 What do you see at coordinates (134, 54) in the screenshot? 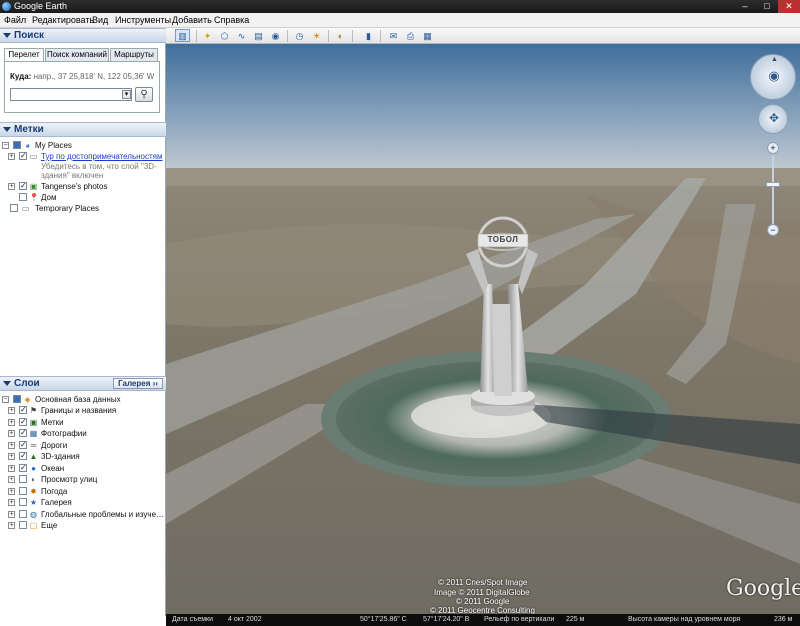
I see `tab-directions: Маршруты` at bounding box center [134, 54].